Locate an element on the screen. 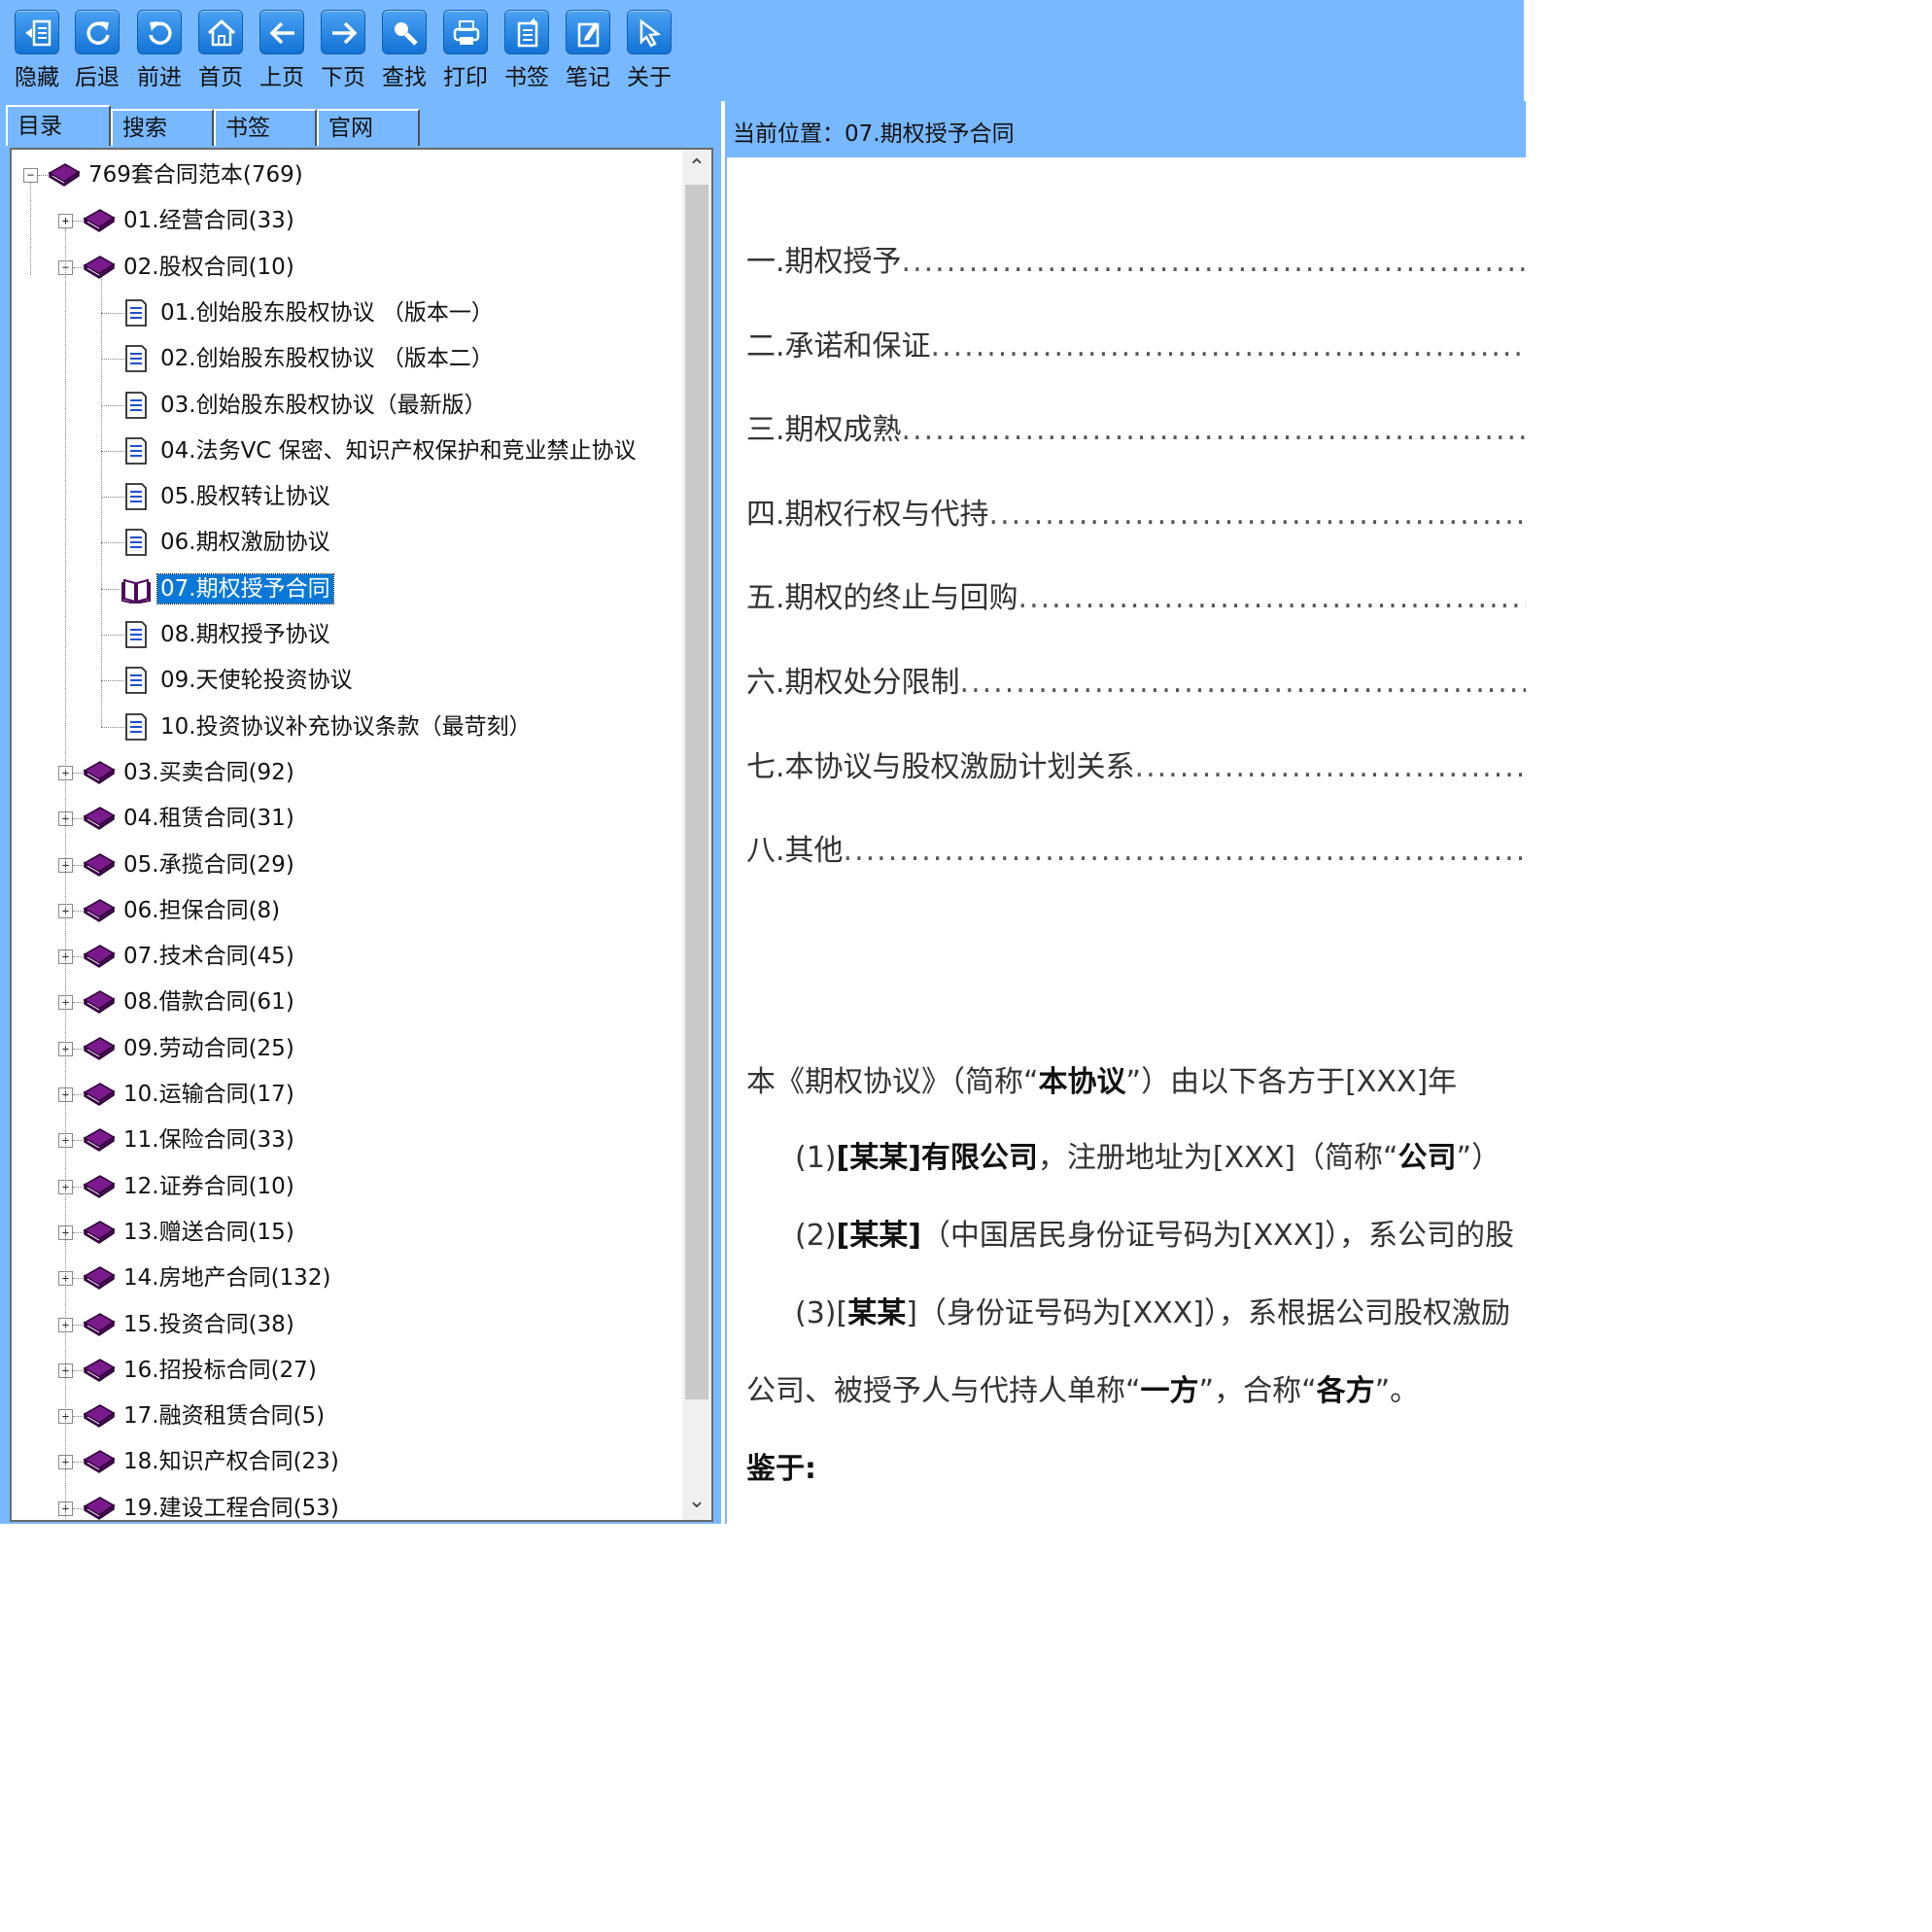 The image size is (1932, 1932). tree-category: +14.房地产合同(132) is located at coordinates (342, 1281).